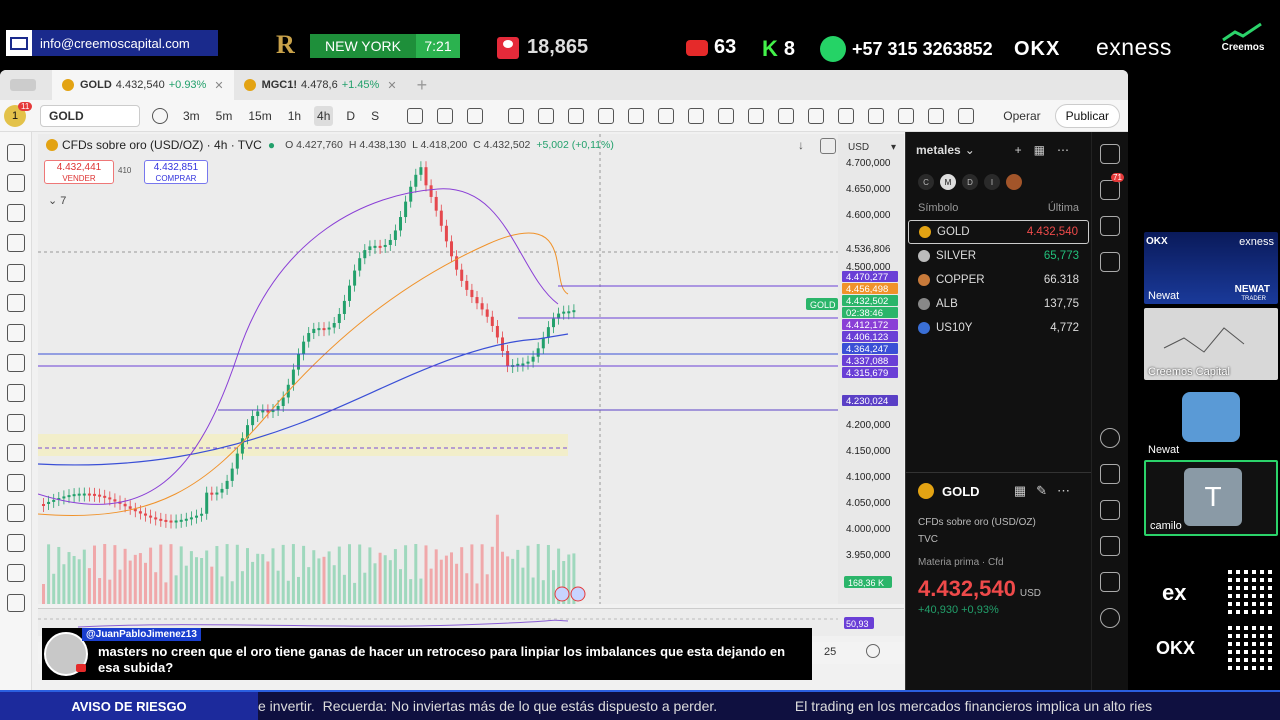 This screenshot has height=720, width=1280. What do you see at coordinates (926, 182) in the screenshot?
I see `filter-c: C` at bounding box center [926, 182].